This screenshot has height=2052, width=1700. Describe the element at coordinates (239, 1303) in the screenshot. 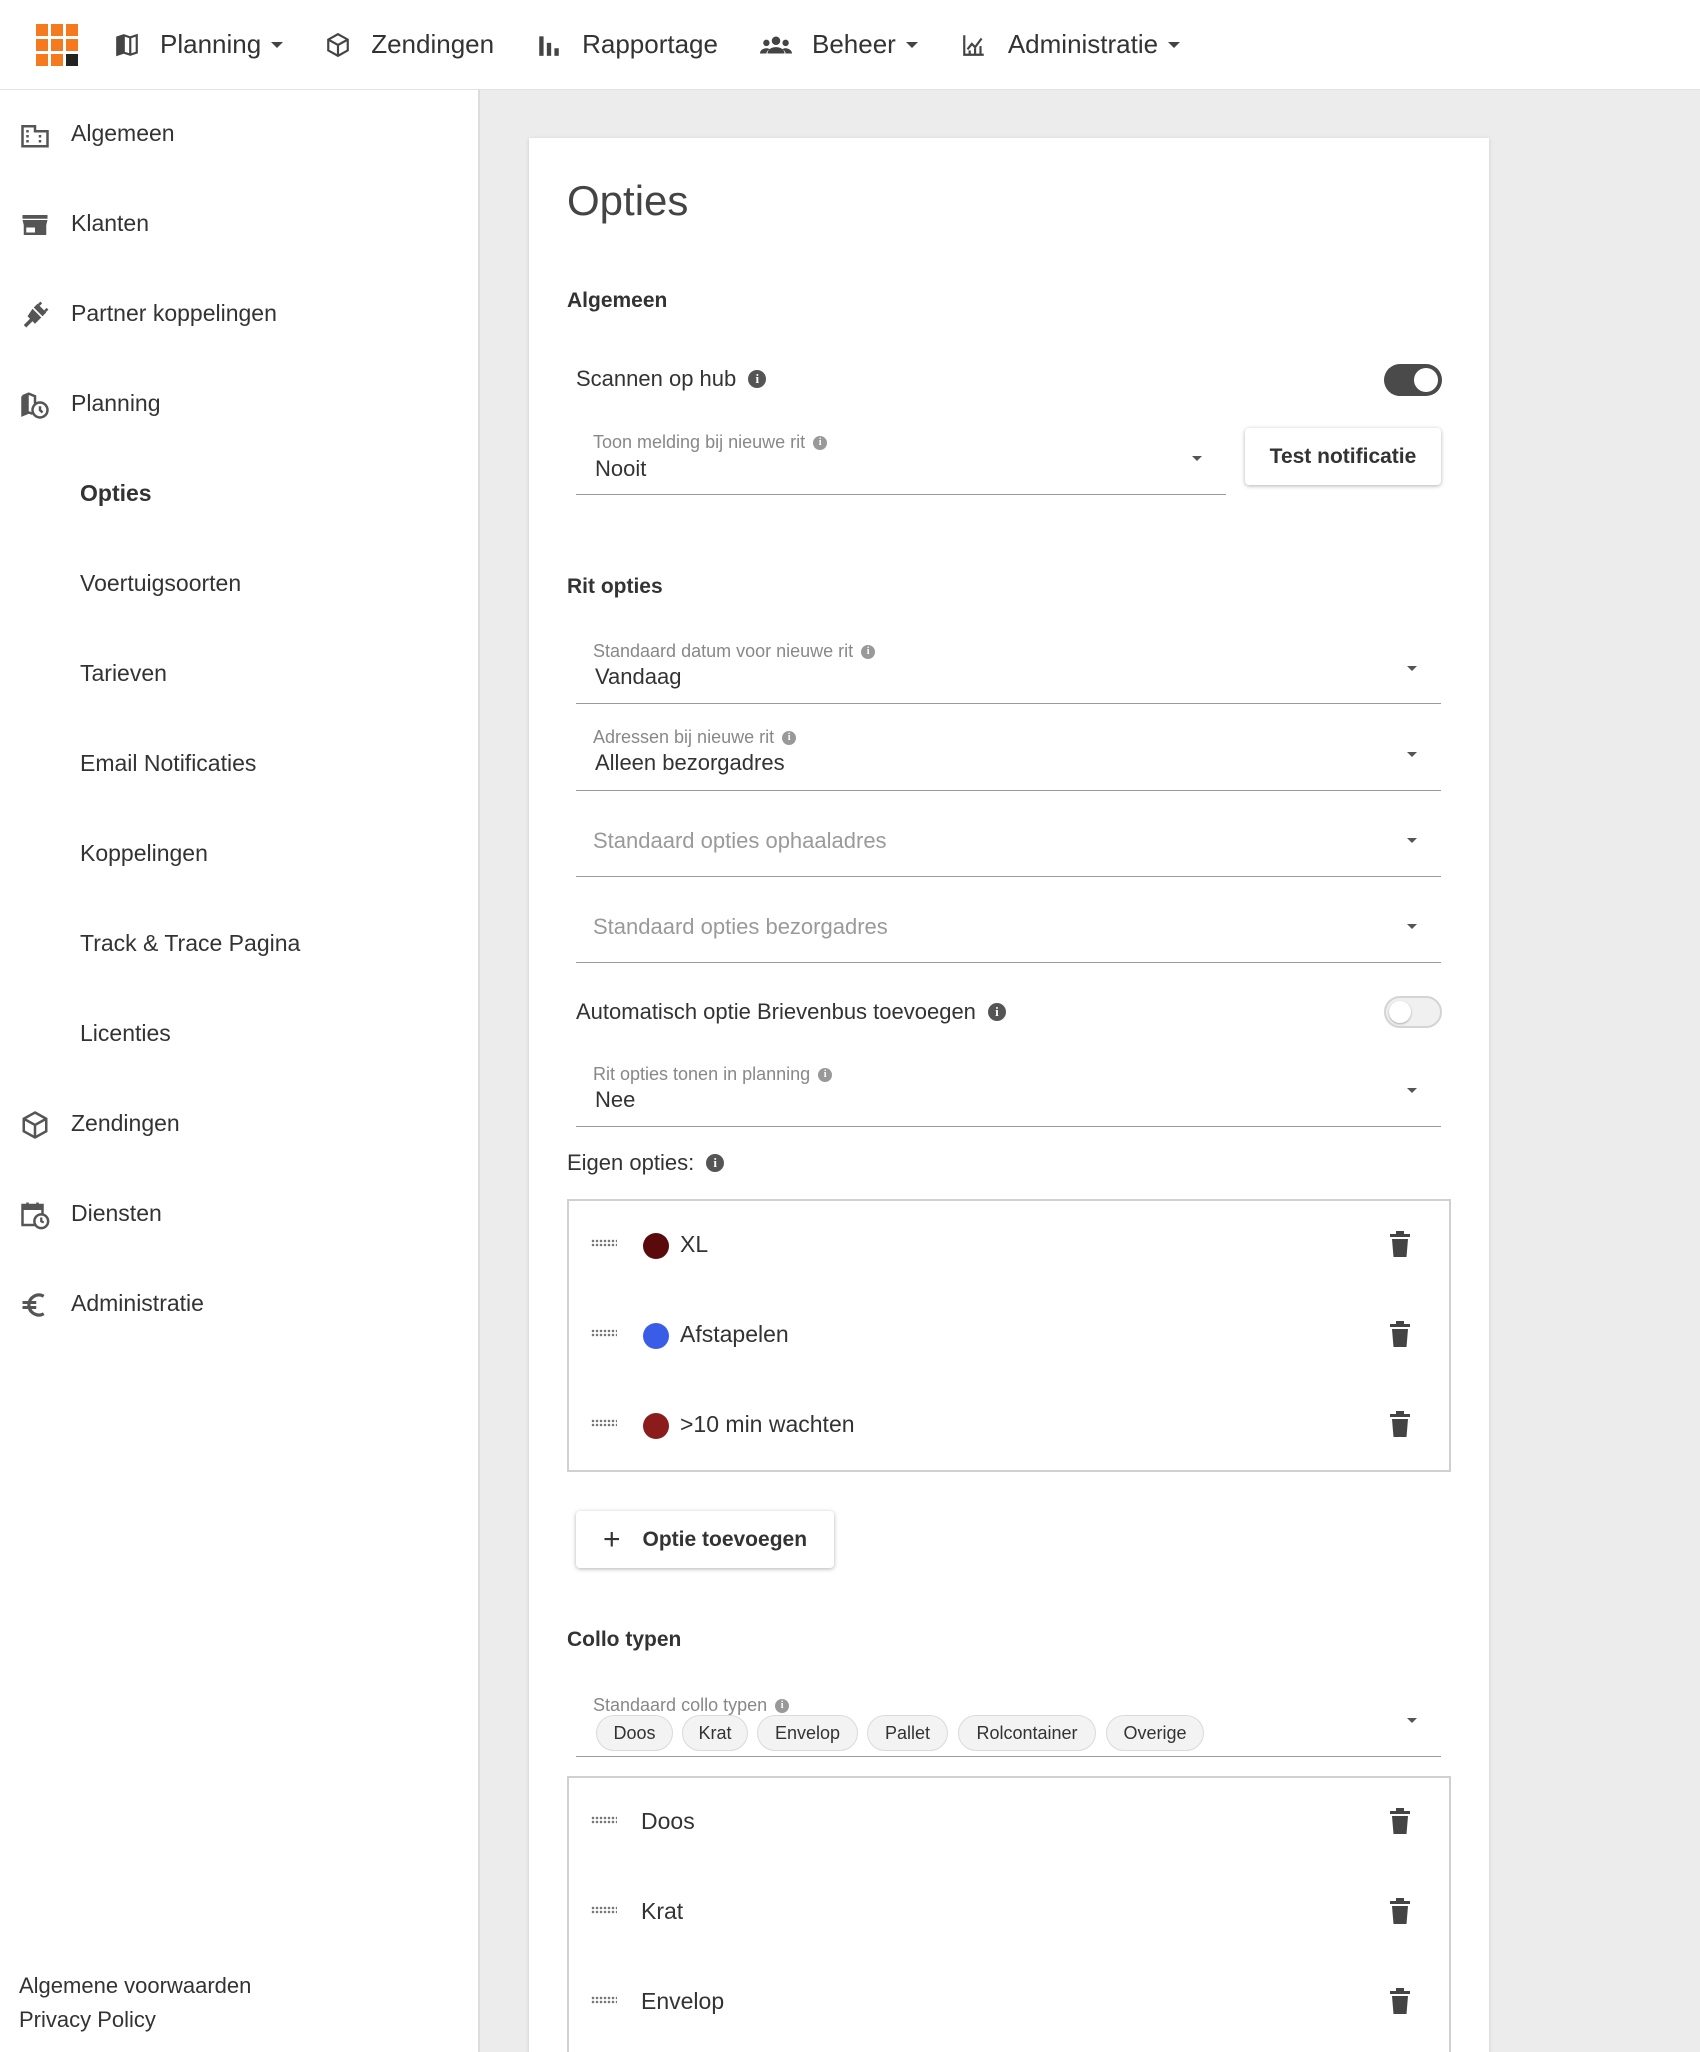

I see `sidebar-item-administratie: Administratie` at that location.